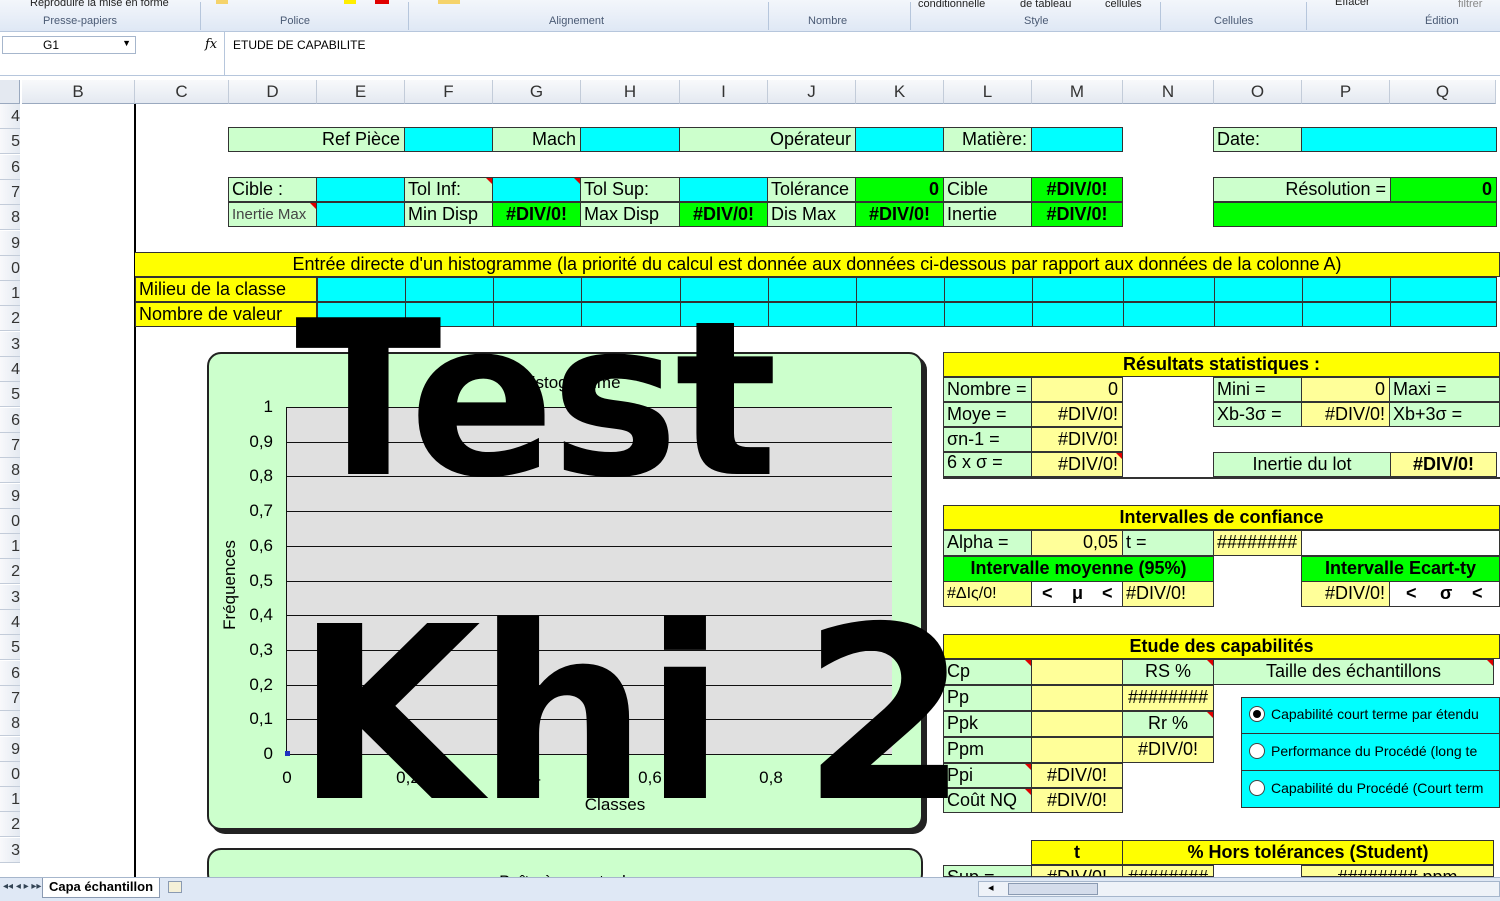 Image resolution: width=1500 pixels, height=901 pixels. What do you see at coordinates (10, 800) in the screenshot?
I see `row-header: 1` at bounding box center [10, 800].